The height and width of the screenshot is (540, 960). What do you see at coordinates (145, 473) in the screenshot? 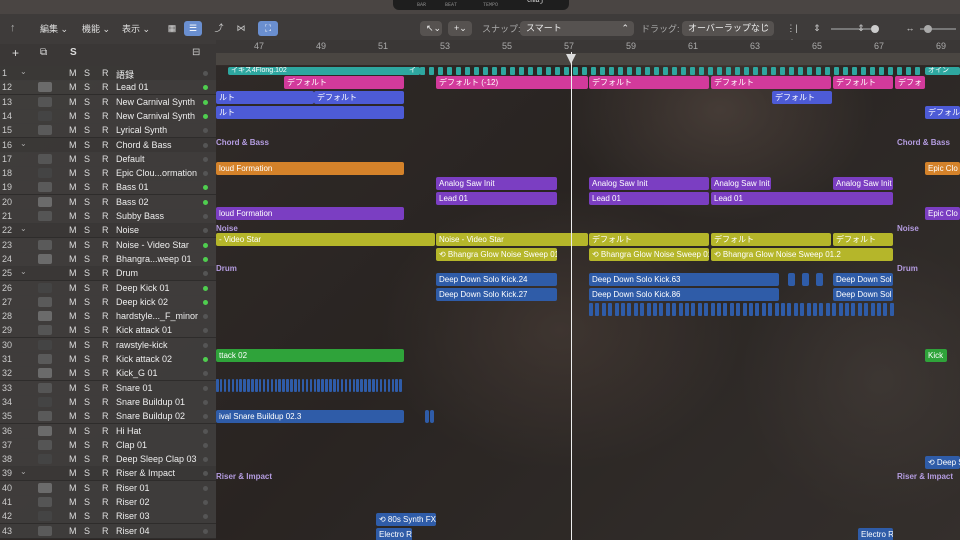
I see `track-name: Riser & Impact` at bounding box center [145, 473].